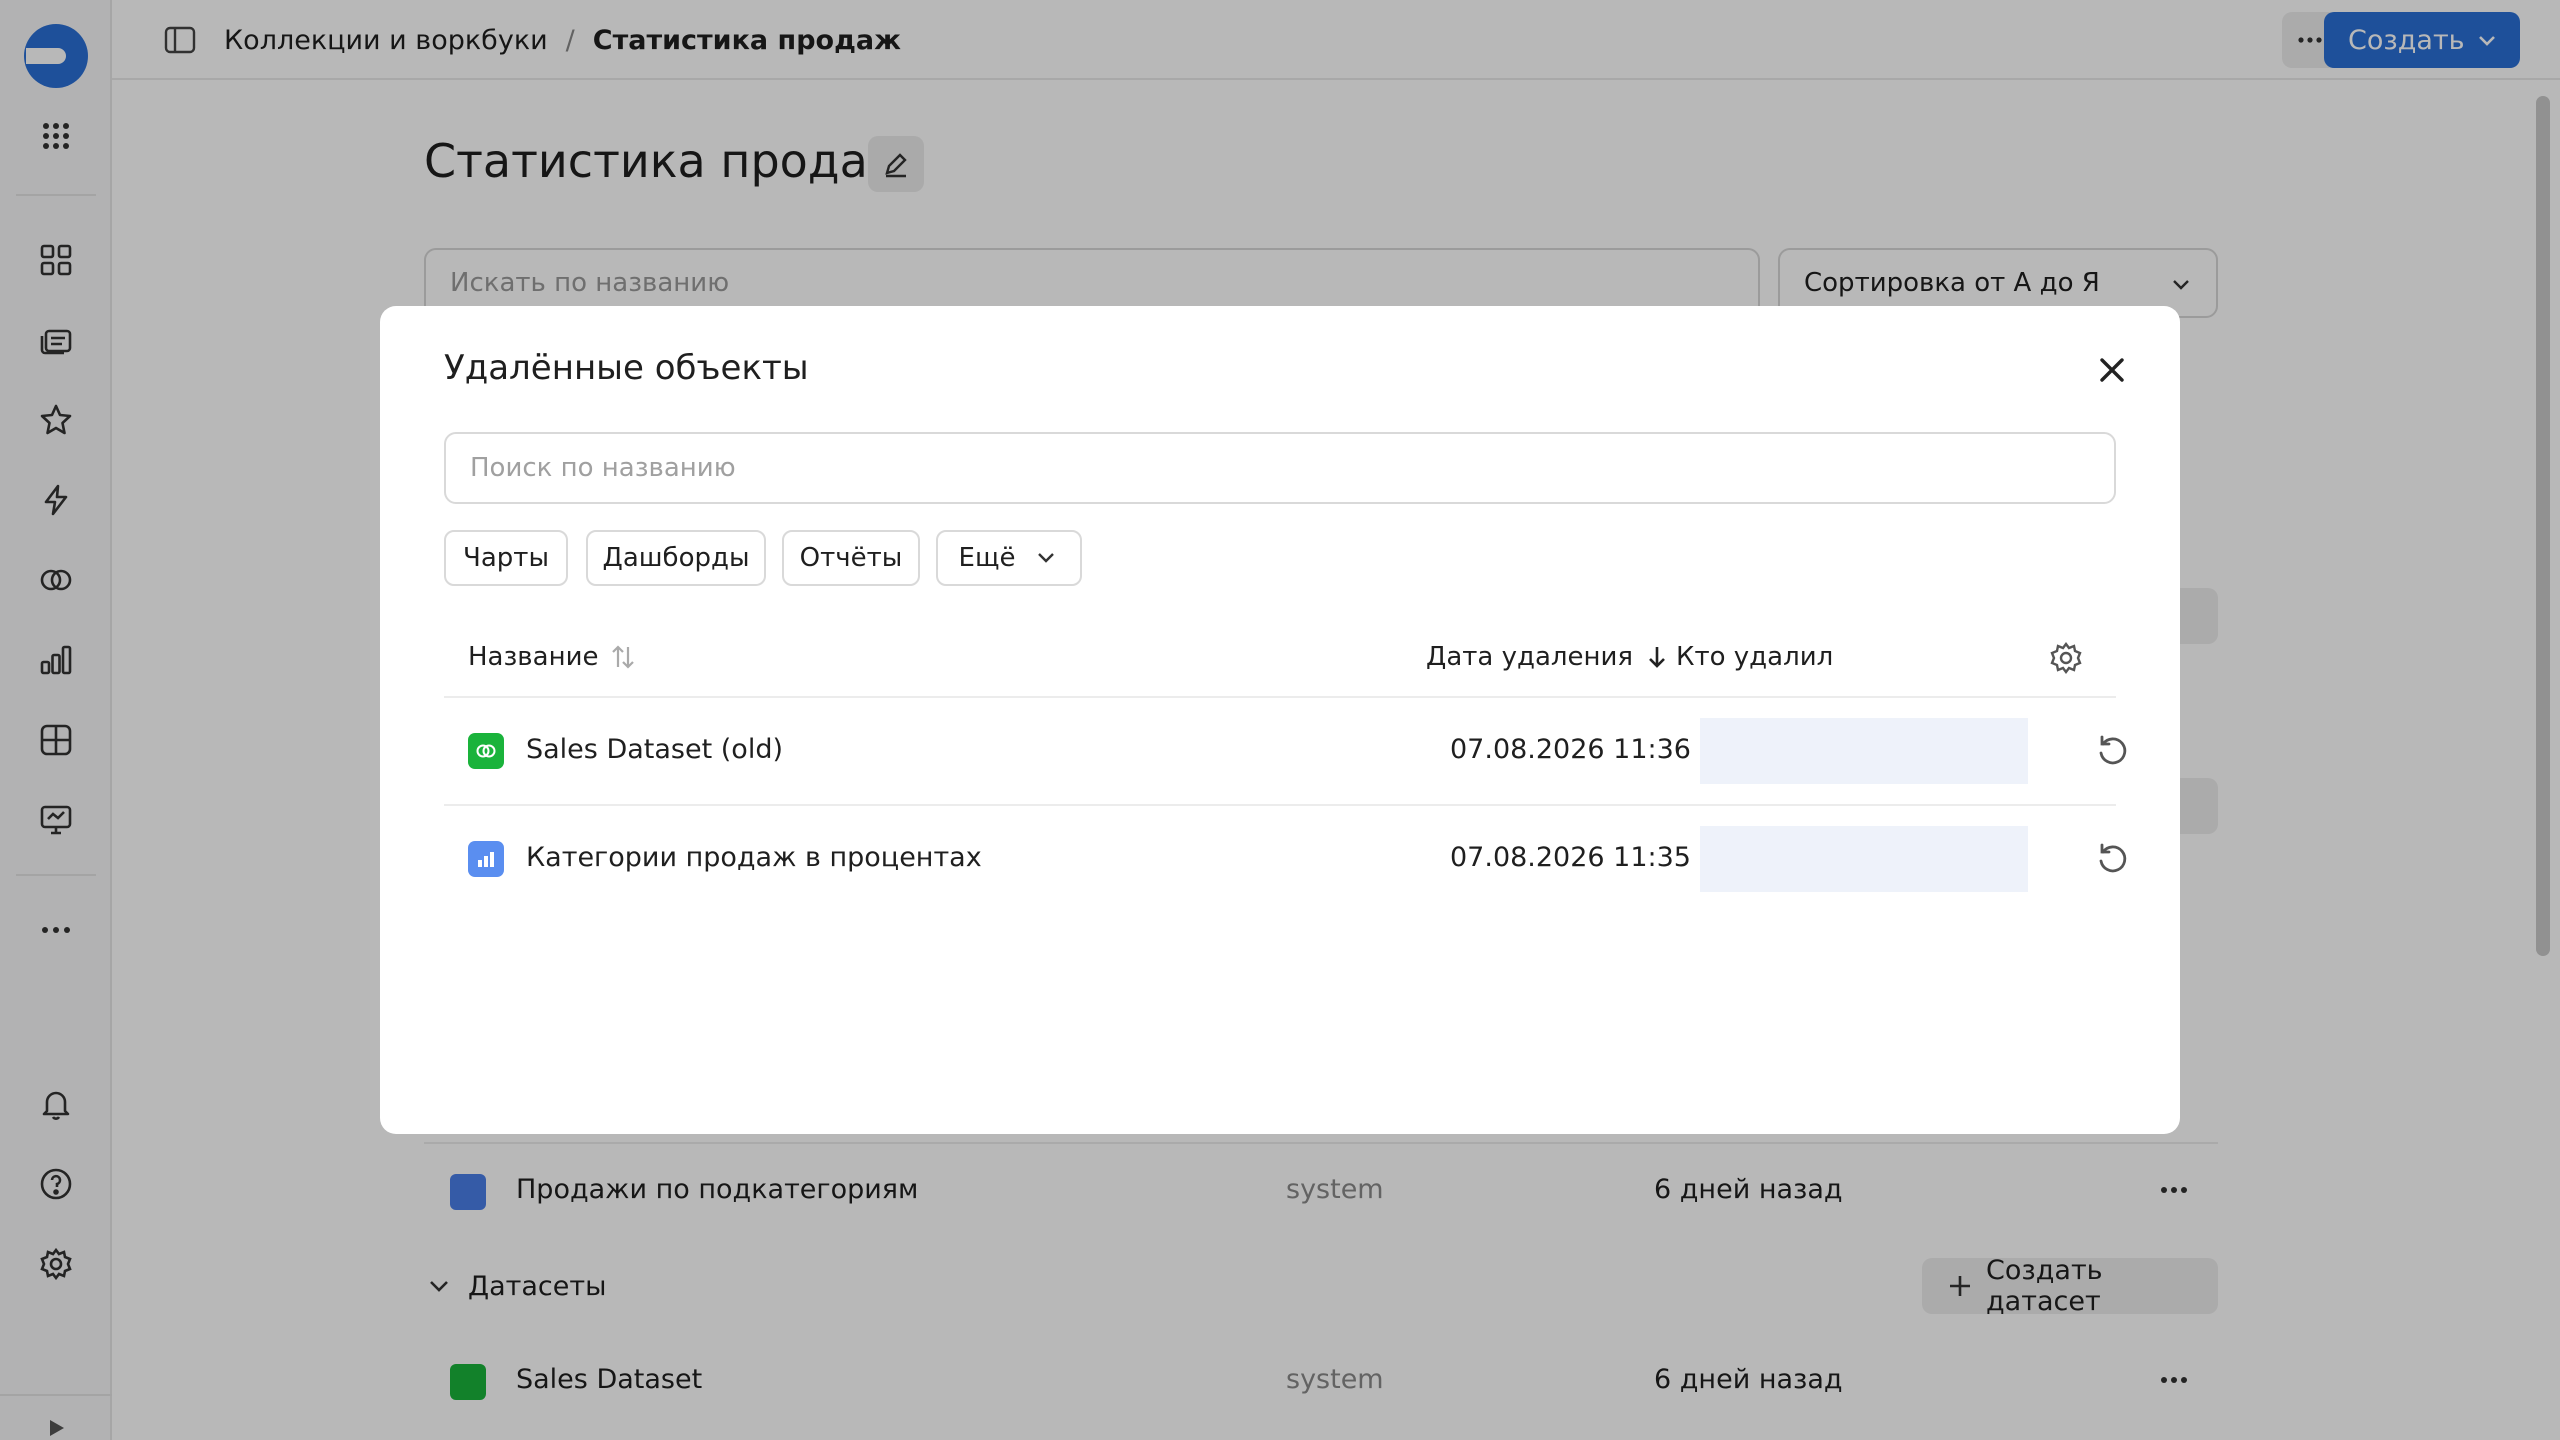 The image size is (2560, 1440). Describe the element at coordinates (486, 859) in the screenshot. I see `chart-icon` at that location.